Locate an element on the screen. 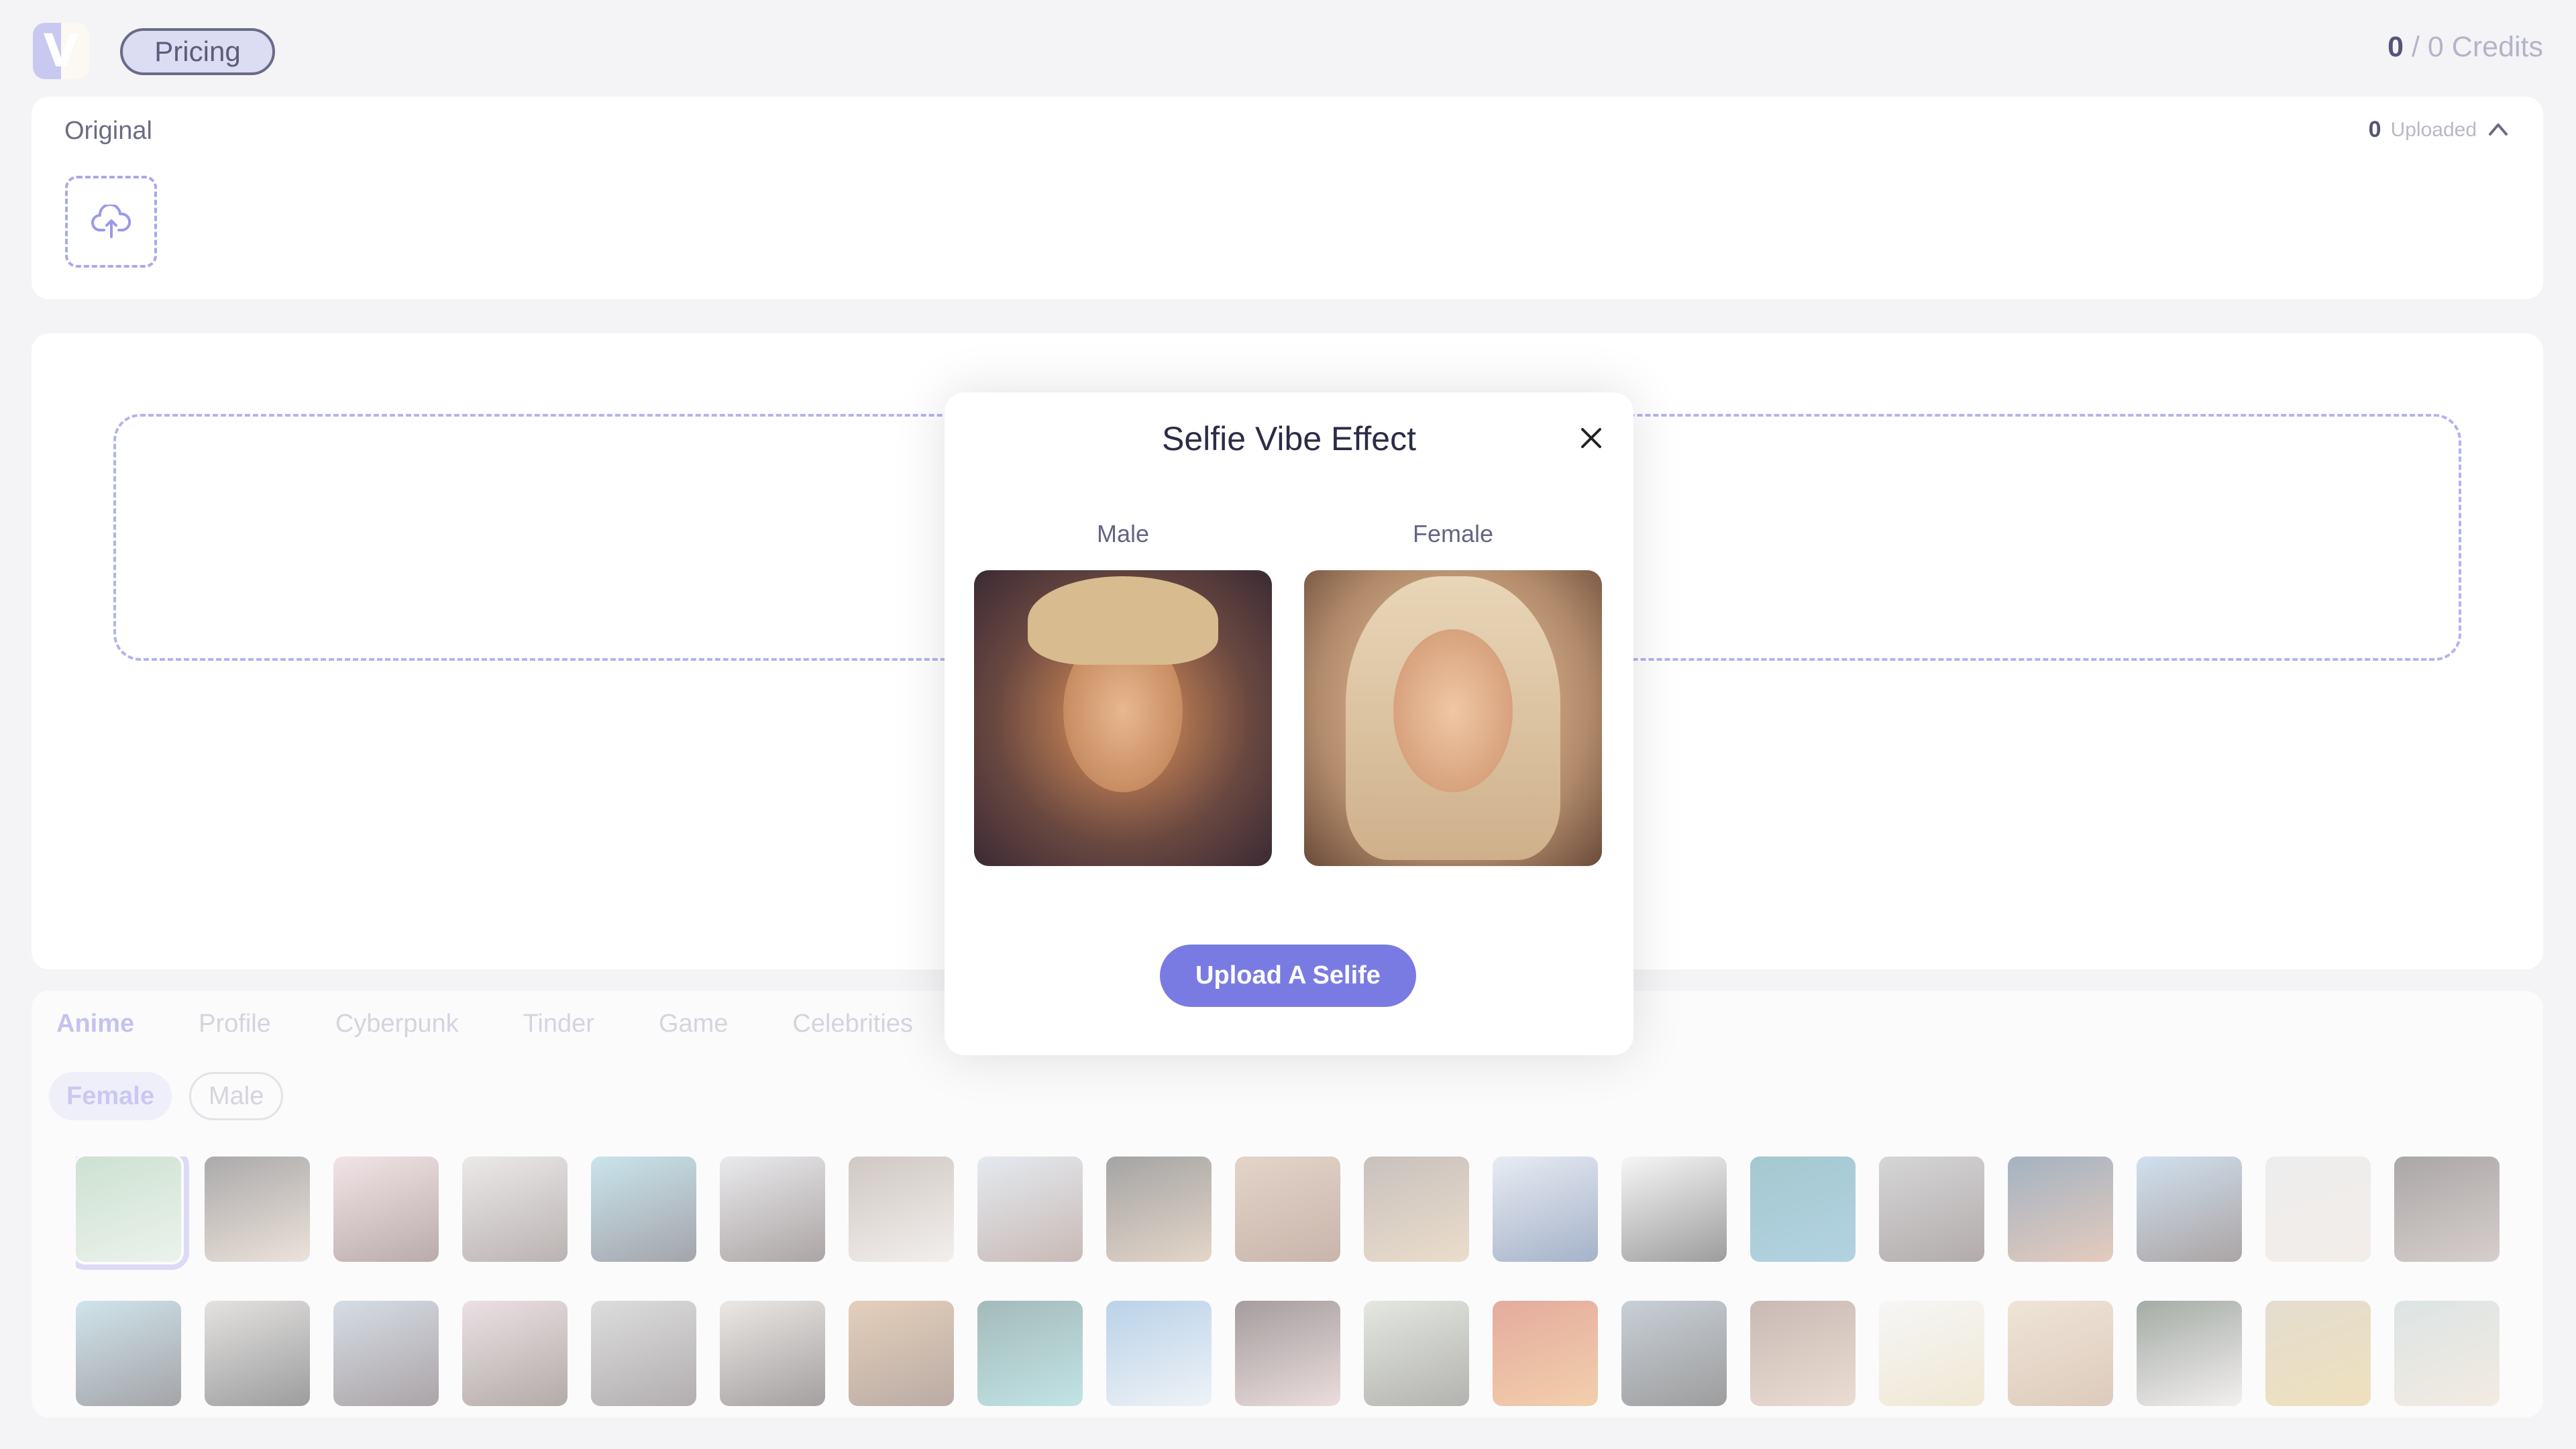 The height and width of the screenshot is (1449, 2576). tab-game: Game is located at coordinates (693, 1024).